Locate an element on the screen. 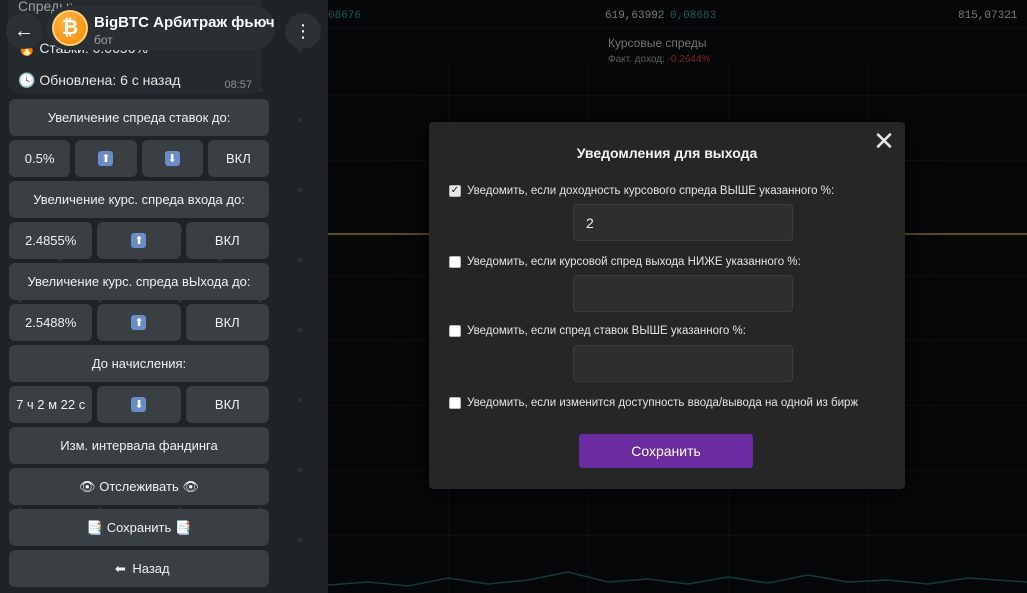 The width and height of the screenshot is (1027, 593). entry-up-button: ⬆ is located at coordinates (139, 240).